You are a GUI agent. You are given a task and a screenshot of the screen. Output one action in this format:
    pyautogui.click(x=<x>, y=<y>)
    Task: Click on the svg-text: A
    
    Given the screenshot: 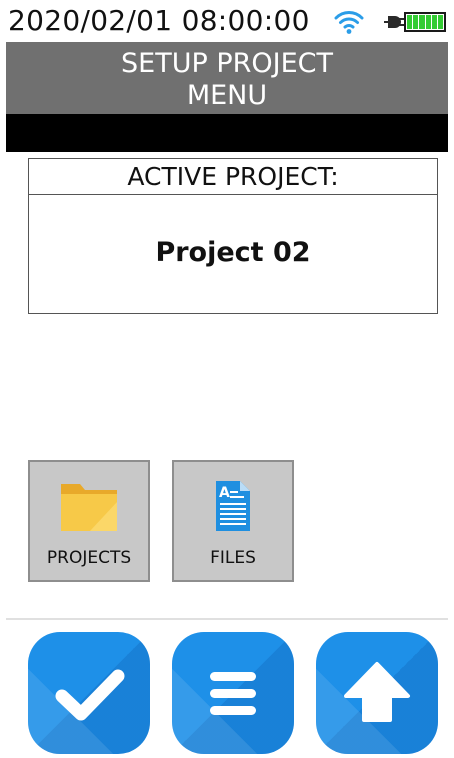 What is the action you would take?
    pyautogui.click(x=224, y=493)
    